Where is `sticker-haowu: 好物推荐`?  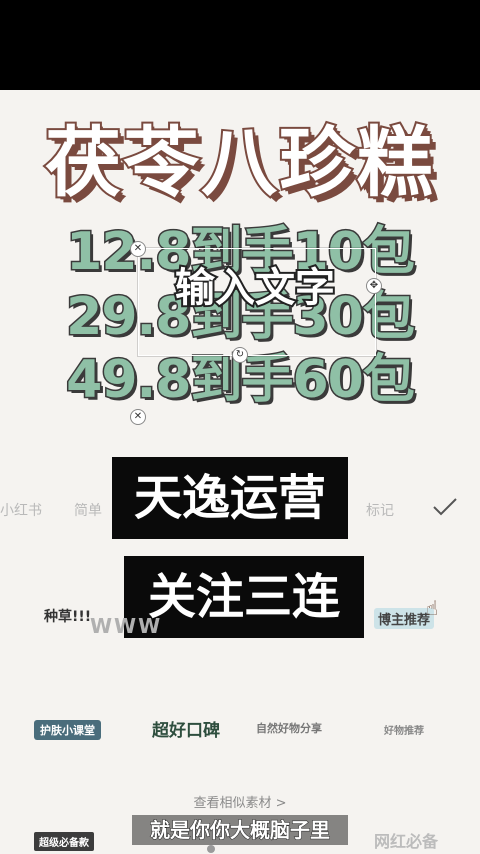
sticker-haowu: 好物推荐 is located at coordinates (404, 729).